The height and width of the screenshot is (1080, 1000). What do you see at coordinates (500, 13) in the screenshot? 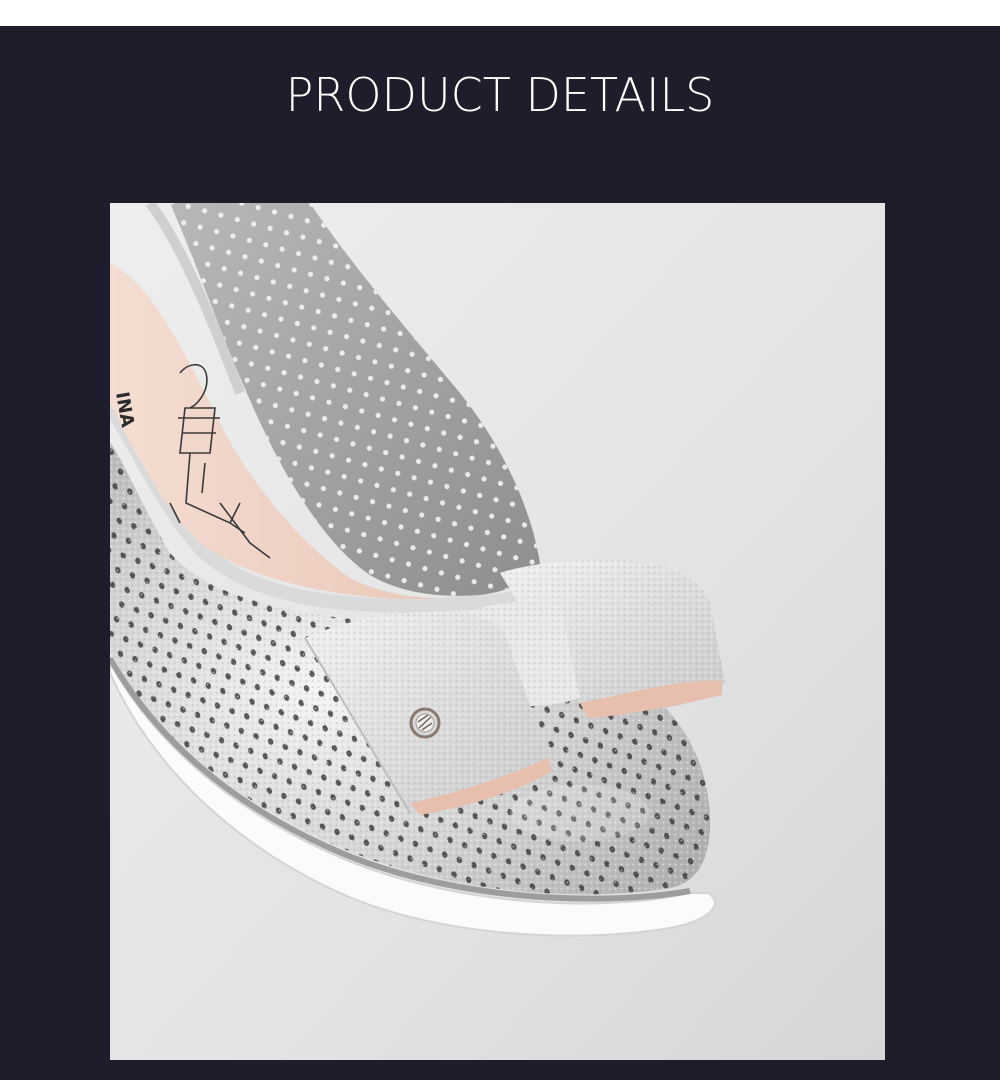
I see `top-strip` at bounding box center [500, 13].